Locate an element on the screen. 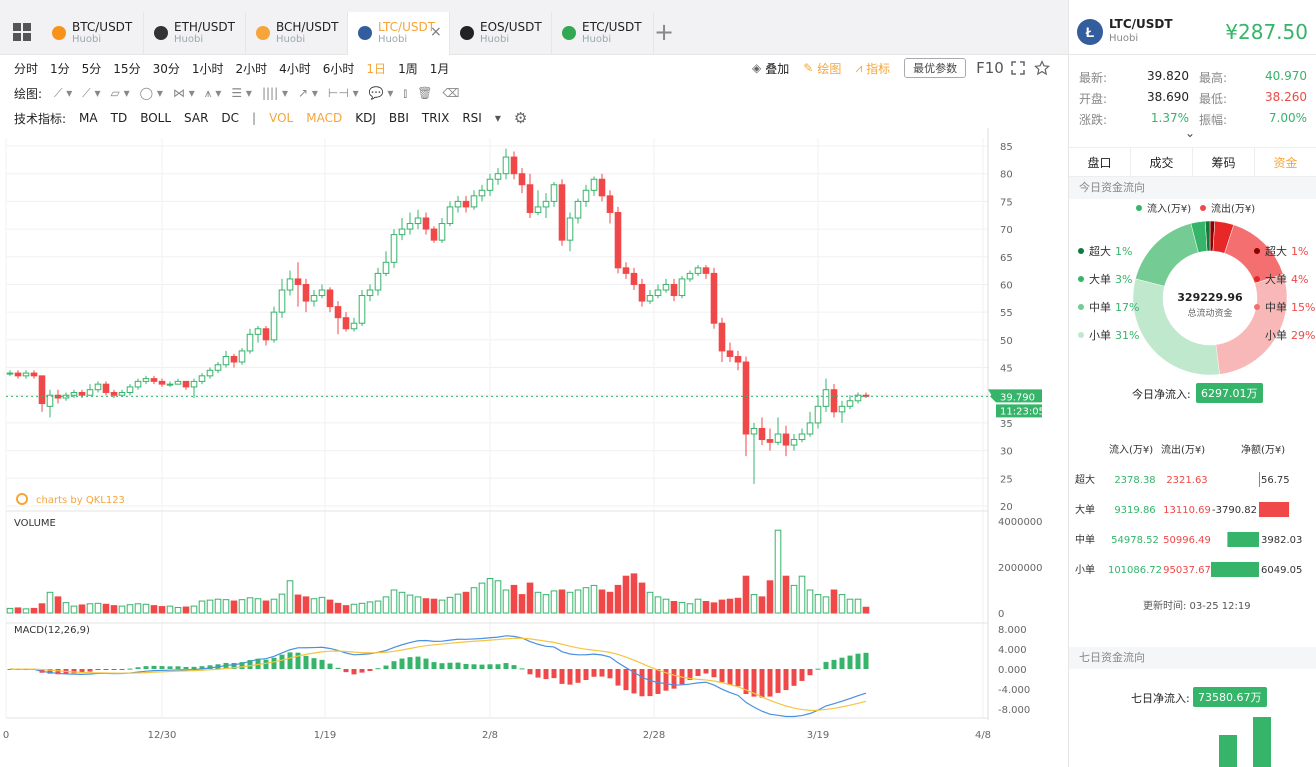  stat-label: 最低: is located at coordinates (1213, 99).